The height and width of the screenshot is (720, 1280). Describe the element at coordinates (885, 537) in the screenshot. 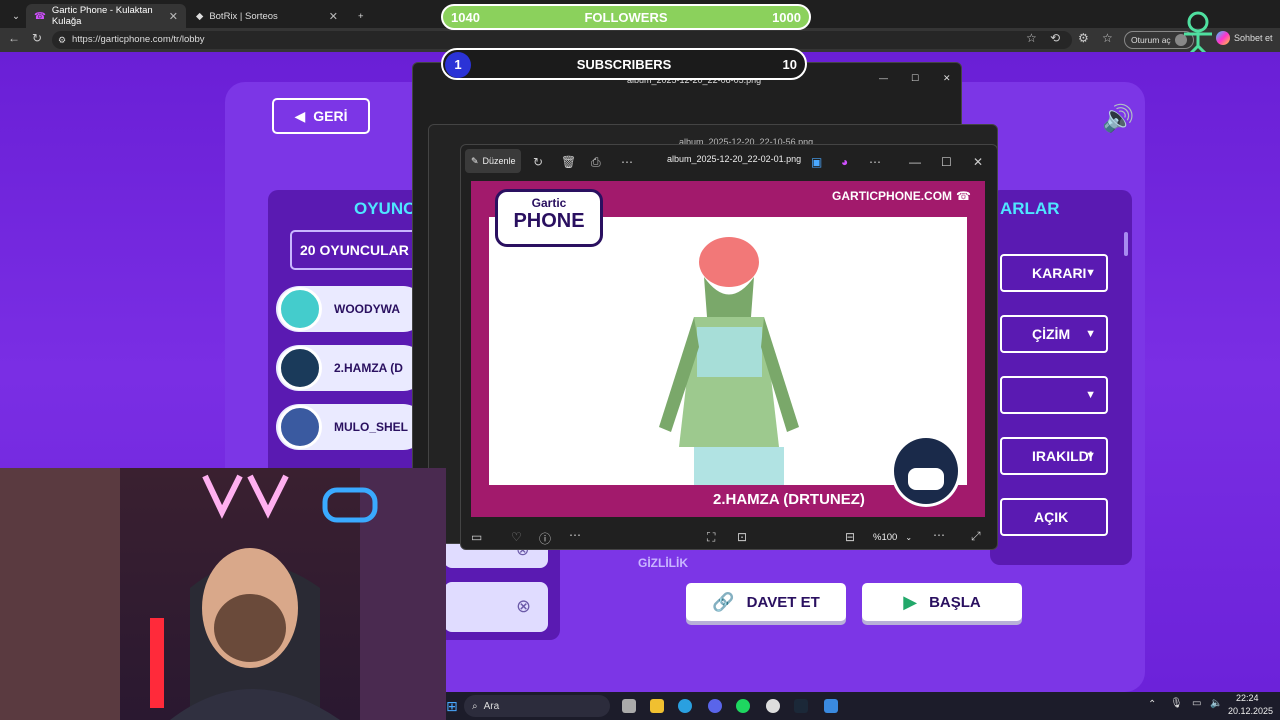

I see `zoom-value: %100` at that location.